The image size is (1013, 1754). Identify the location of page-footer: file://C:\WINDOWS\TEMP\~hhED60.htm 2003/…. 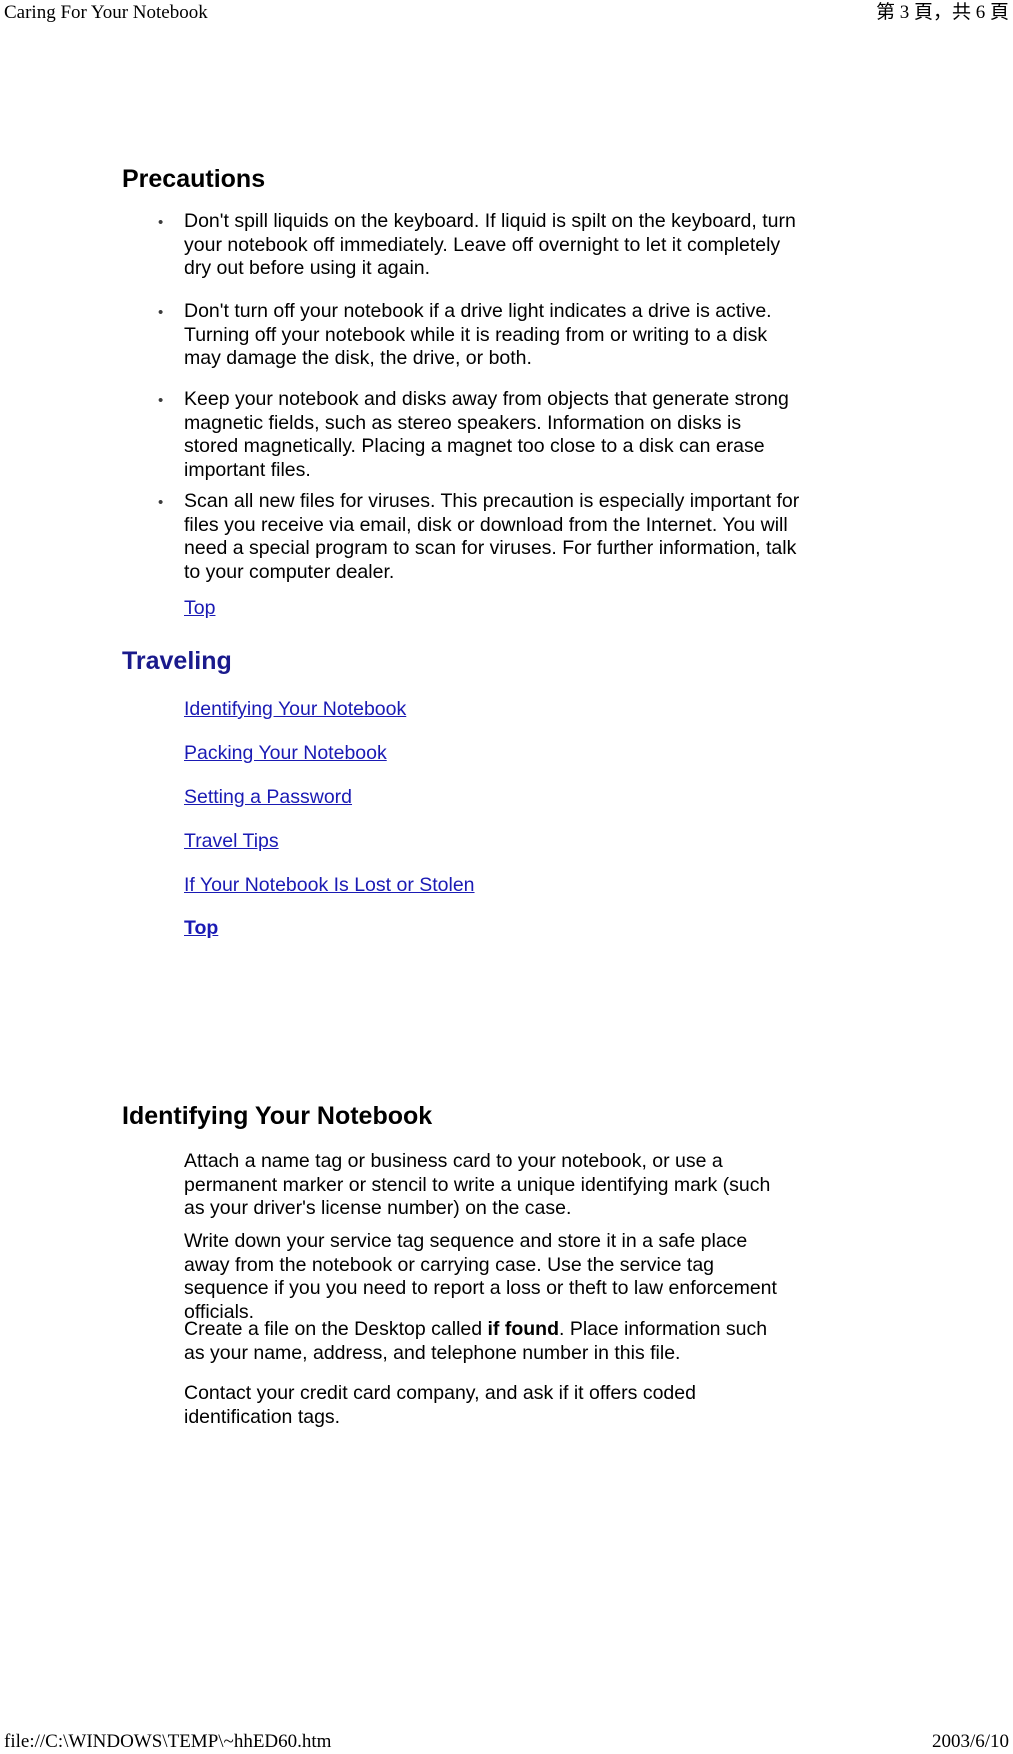
(506, 1742).